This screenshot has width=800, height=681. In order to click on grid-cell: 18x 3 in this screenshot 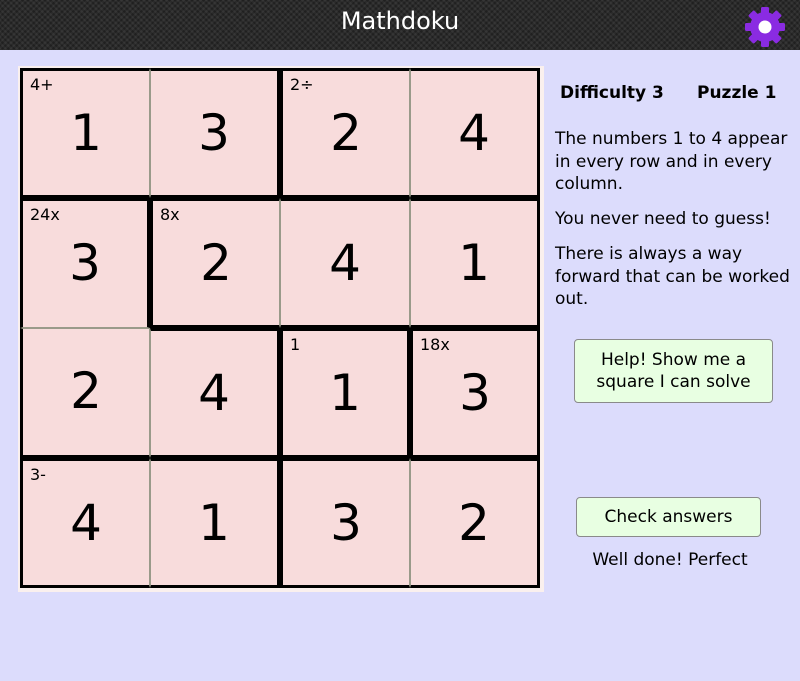, I will do `click(475, 393)`.